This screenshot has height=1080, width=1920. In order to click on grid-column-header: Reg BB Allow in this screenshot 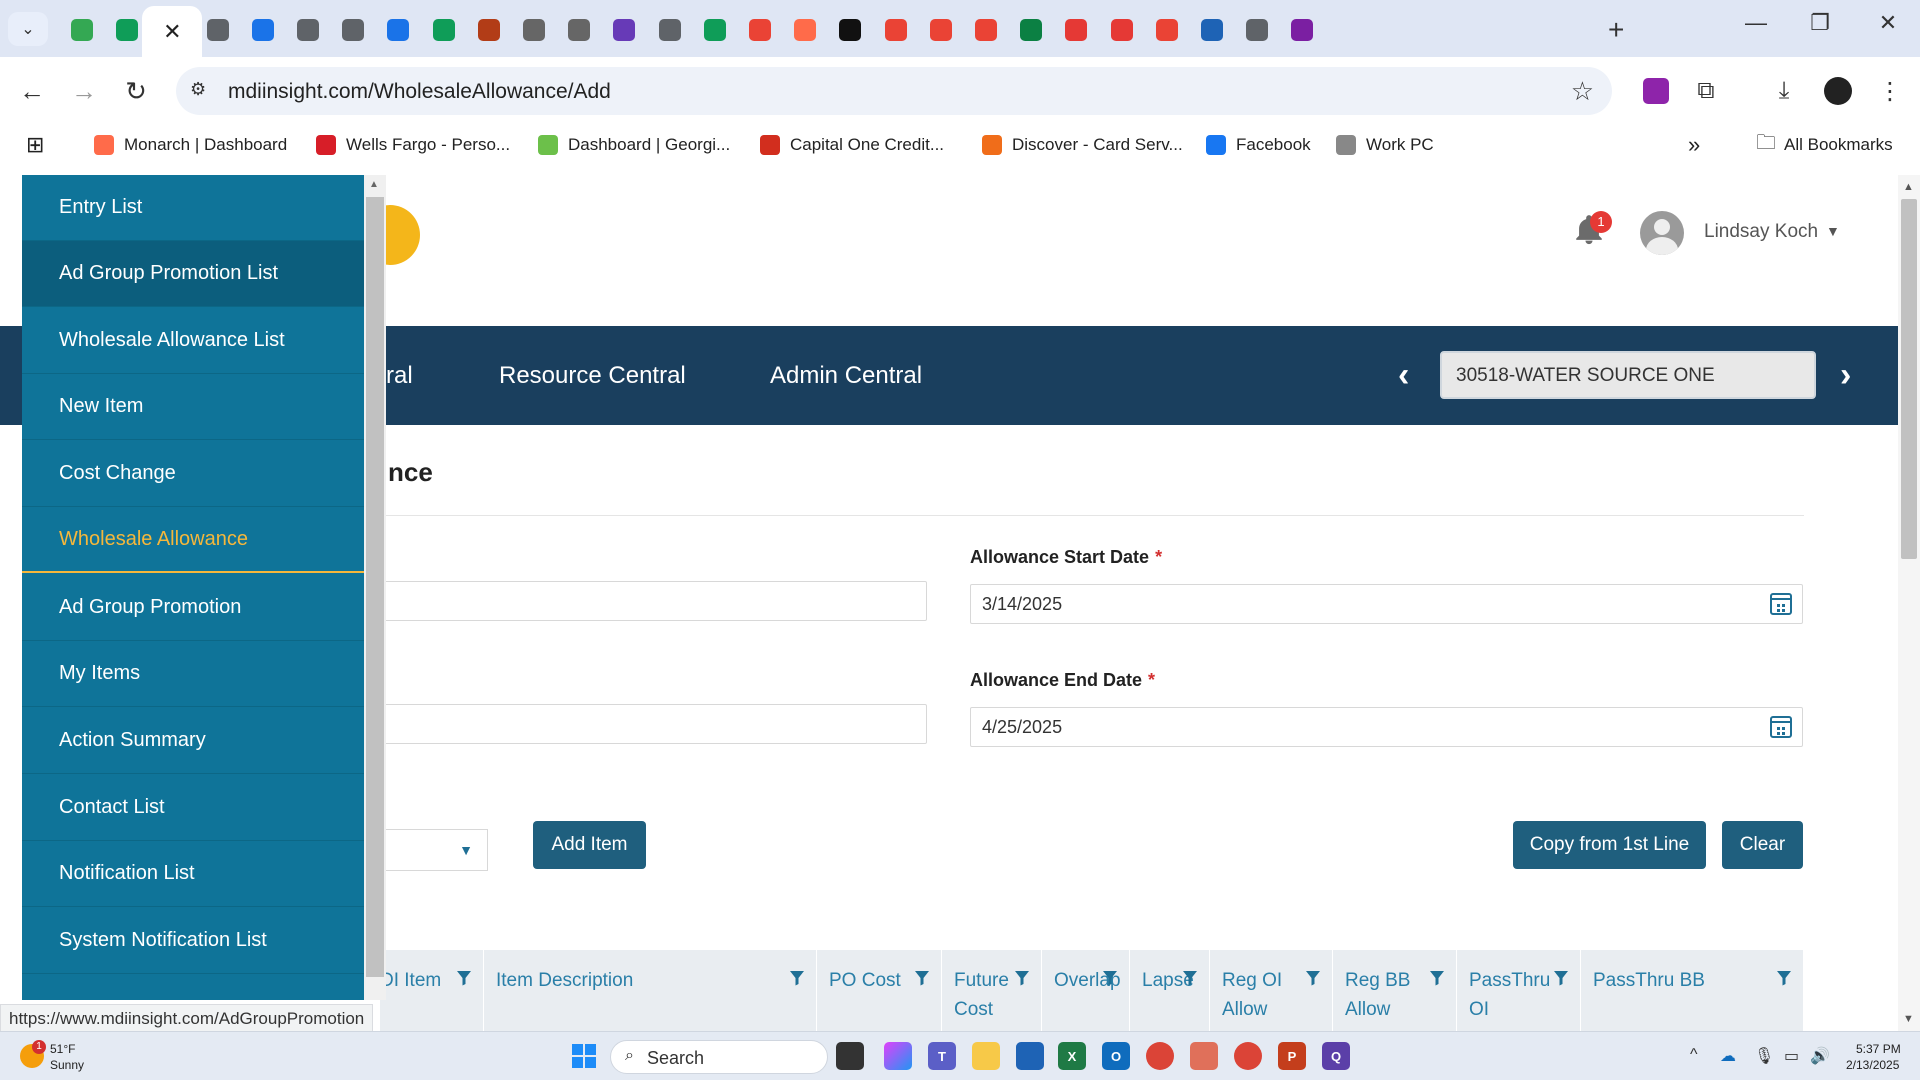, I will do `click(1395, 990)`.